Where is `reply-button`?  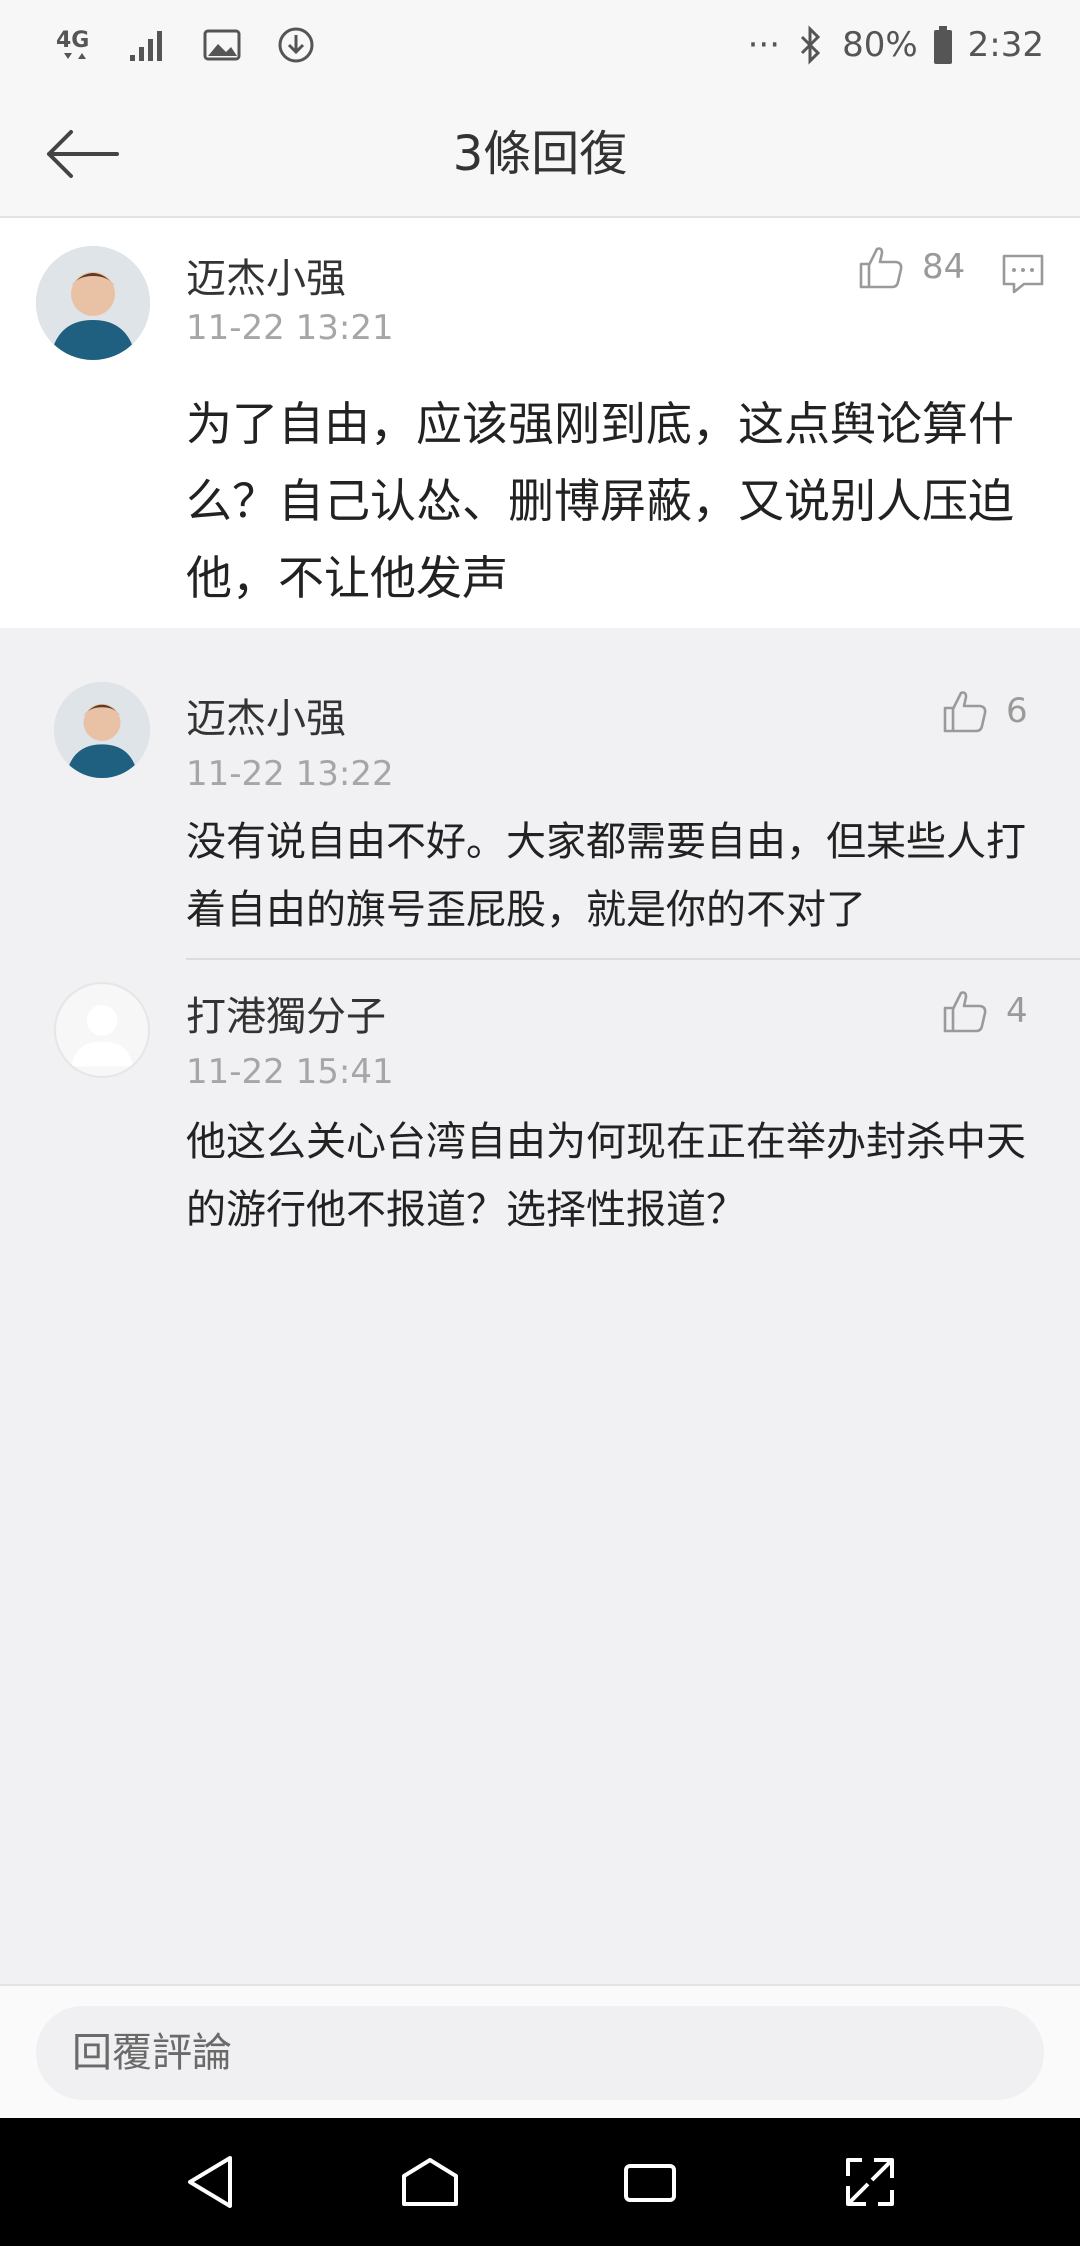 reply-button is located at coordinates (1023, 276).